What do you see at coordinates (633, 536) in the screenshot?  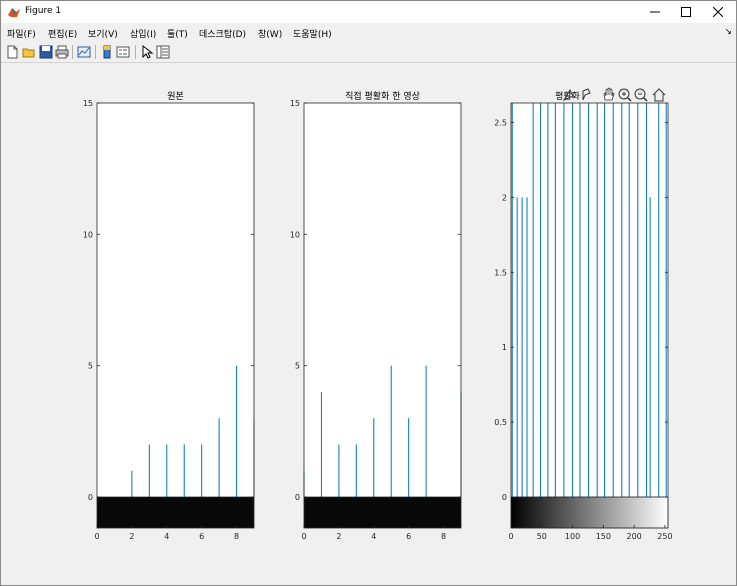 I see `x-tick-label: 200` at bounding box center [633, 536].